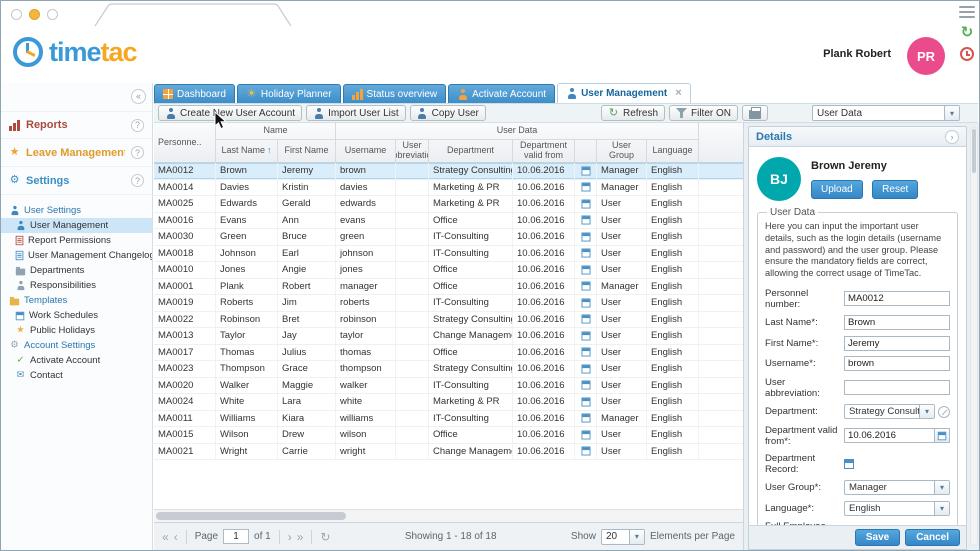 The image size is (980, 551). Describe the element at coordinates (185, 142) in the screenshot. I see `column-header-personnel: Personne..` at that location.